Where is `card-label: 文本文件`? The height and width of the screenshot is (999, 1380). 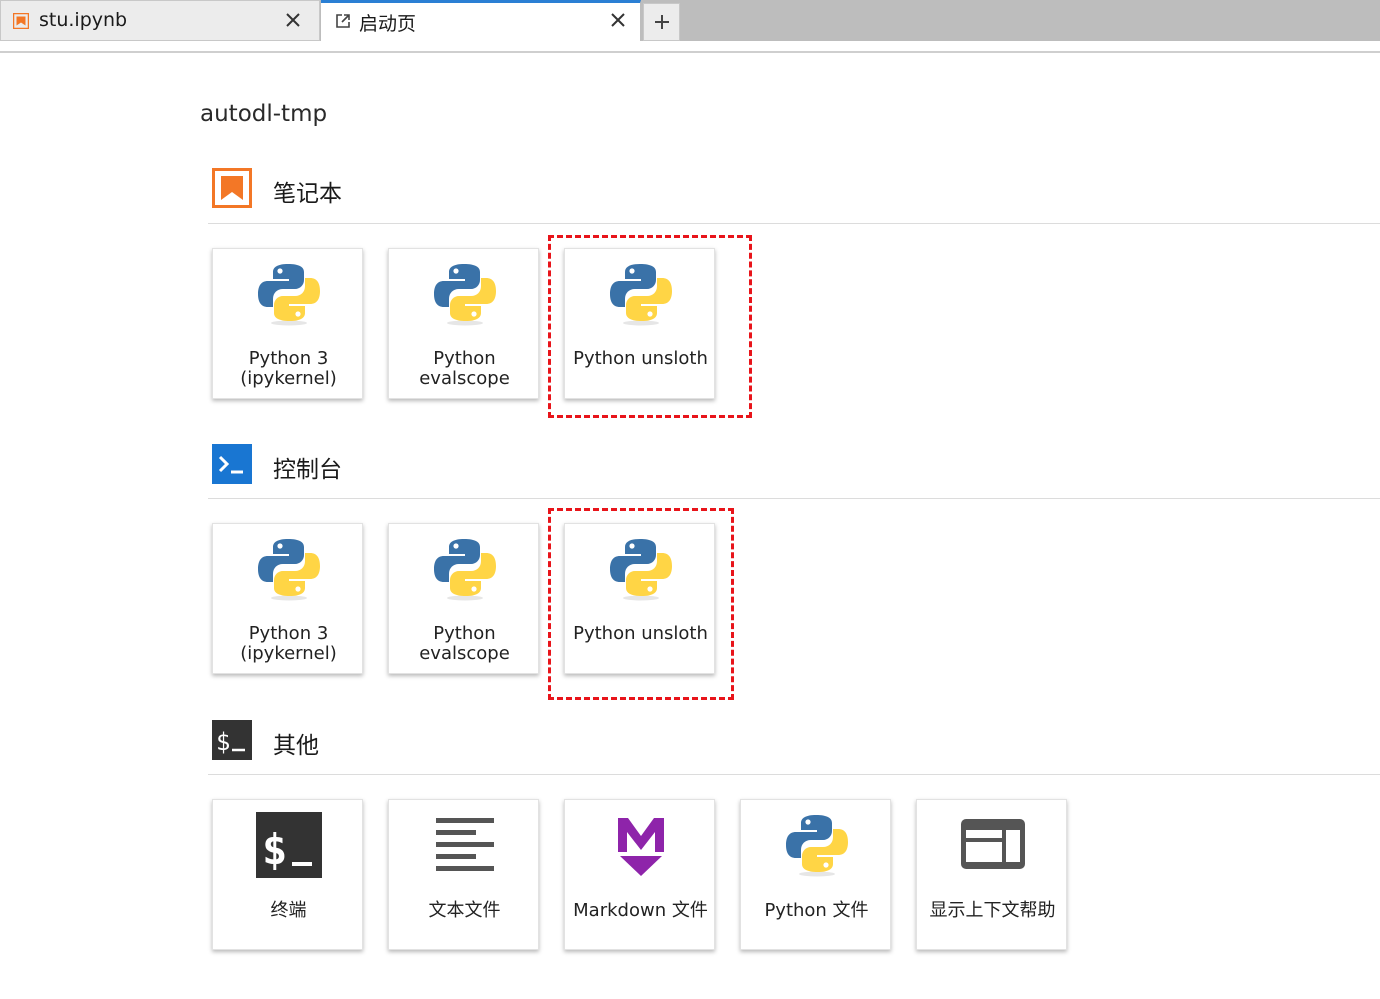 card-label: 文本文件 is located at coordinates (464, 910).